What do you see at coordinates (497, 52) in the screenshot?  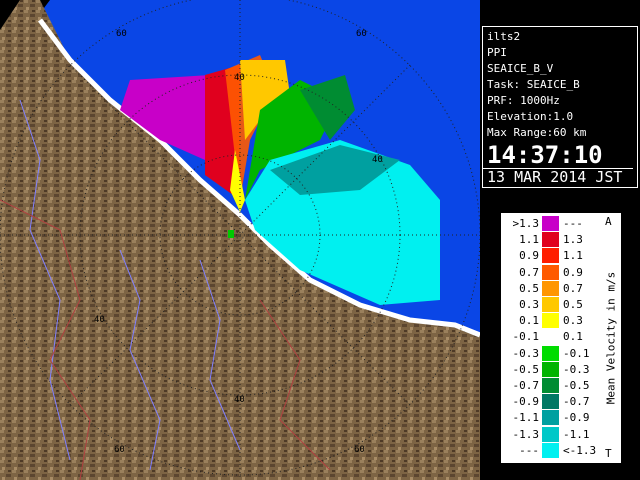 I see `scan-mode: PPI` at bounding box center [497, 52].